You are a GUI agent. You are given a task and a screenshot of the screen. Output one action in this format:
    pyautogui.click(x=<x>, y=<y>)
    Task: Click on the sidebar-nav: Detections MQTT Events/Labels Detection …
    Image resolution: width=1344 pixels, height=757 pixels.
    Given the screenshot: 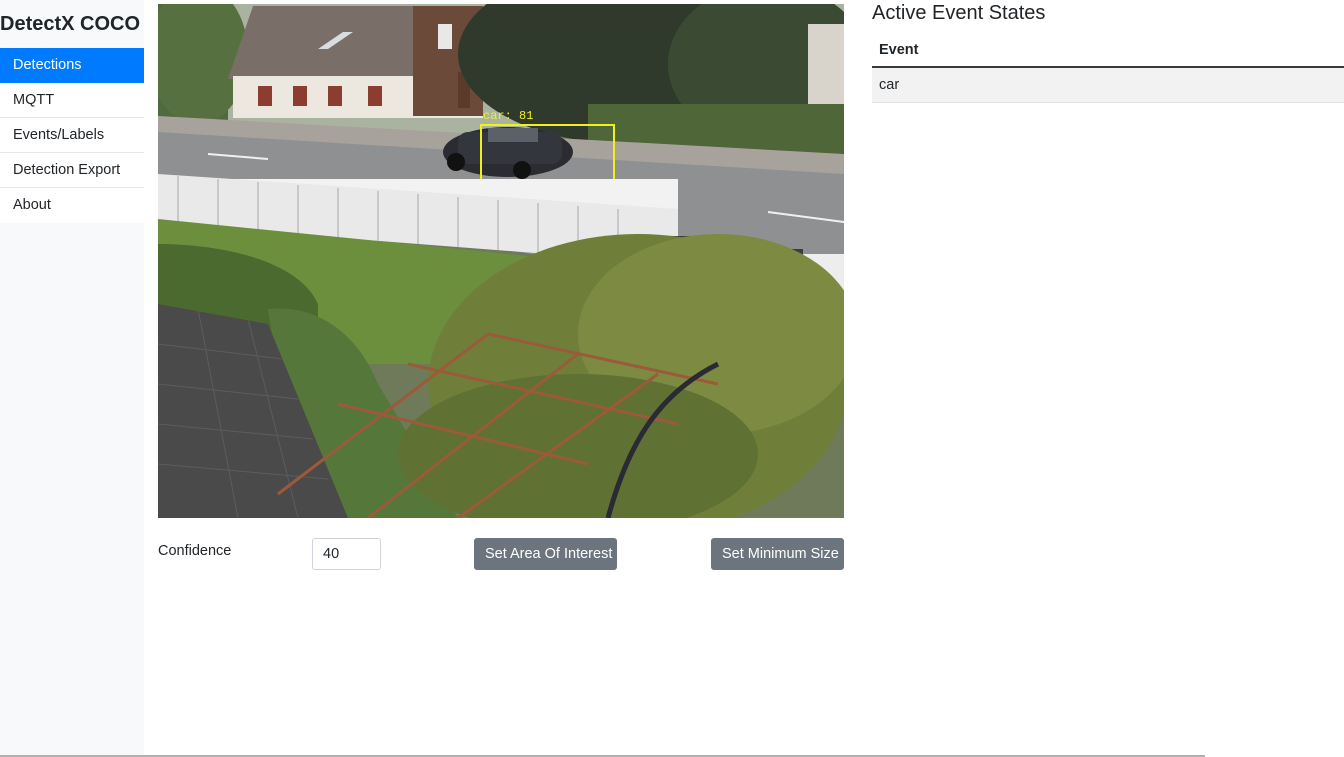 What is the action you would take?
    pyautogui.click(x=72, y=135)
    